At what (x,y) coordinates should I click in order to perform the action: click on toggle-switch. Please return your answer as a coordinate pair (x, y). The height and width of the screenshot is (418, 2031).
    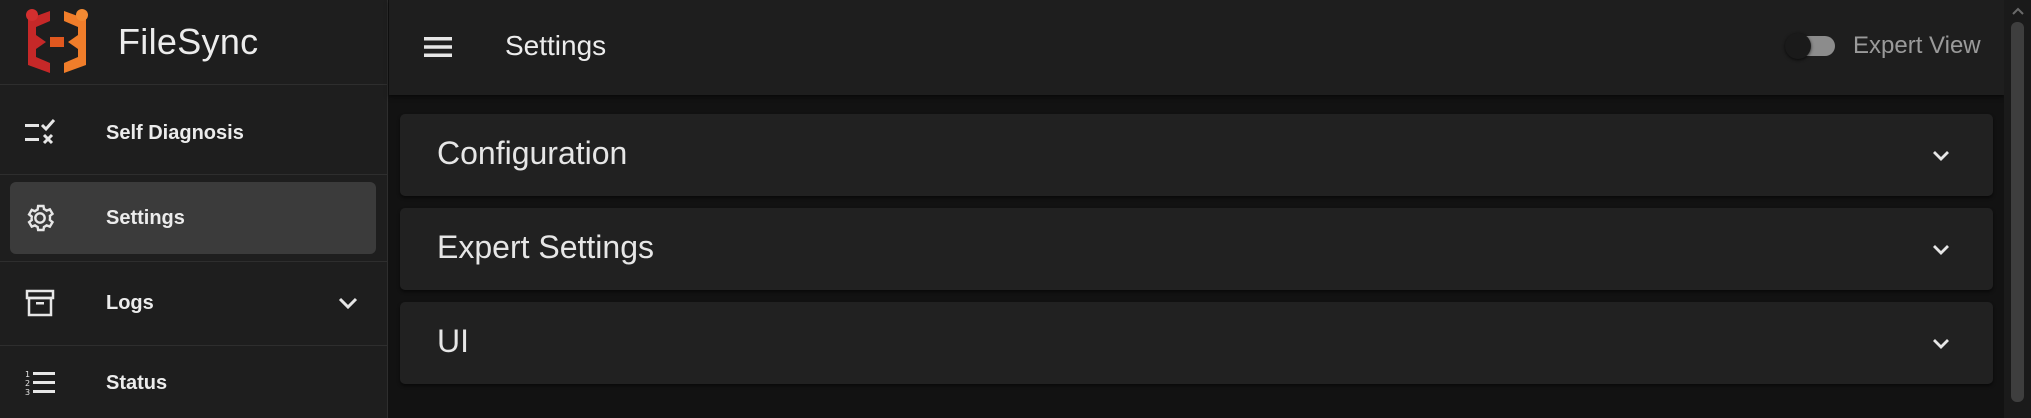
    Looking at the image, I should click on (1810, 46).